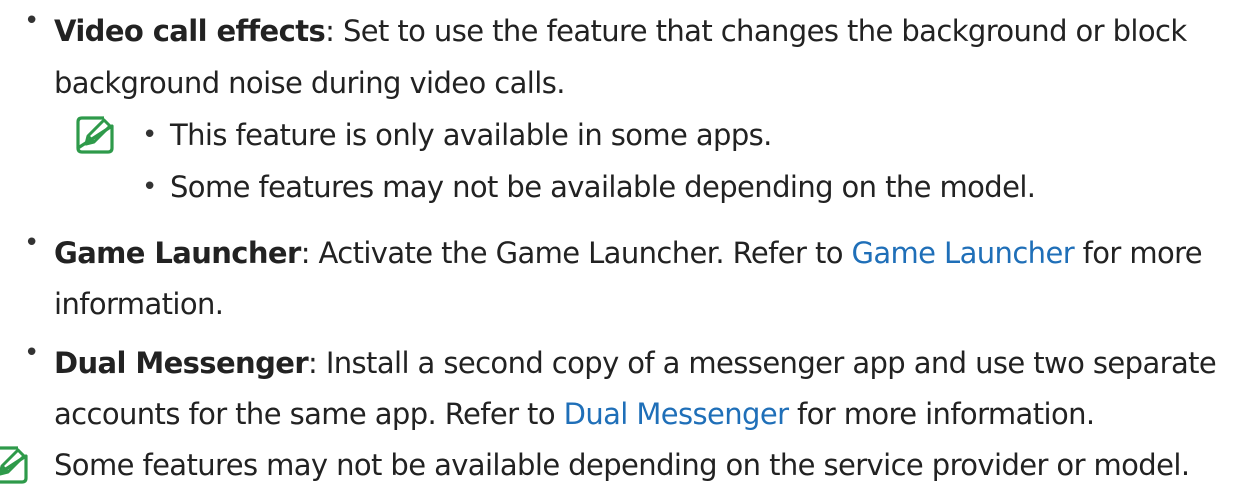  What do you see at coordinates (962, 253) in the screenshot?
I see `game-launcher-link: Game Launcher` at bounding box center [962, 253].